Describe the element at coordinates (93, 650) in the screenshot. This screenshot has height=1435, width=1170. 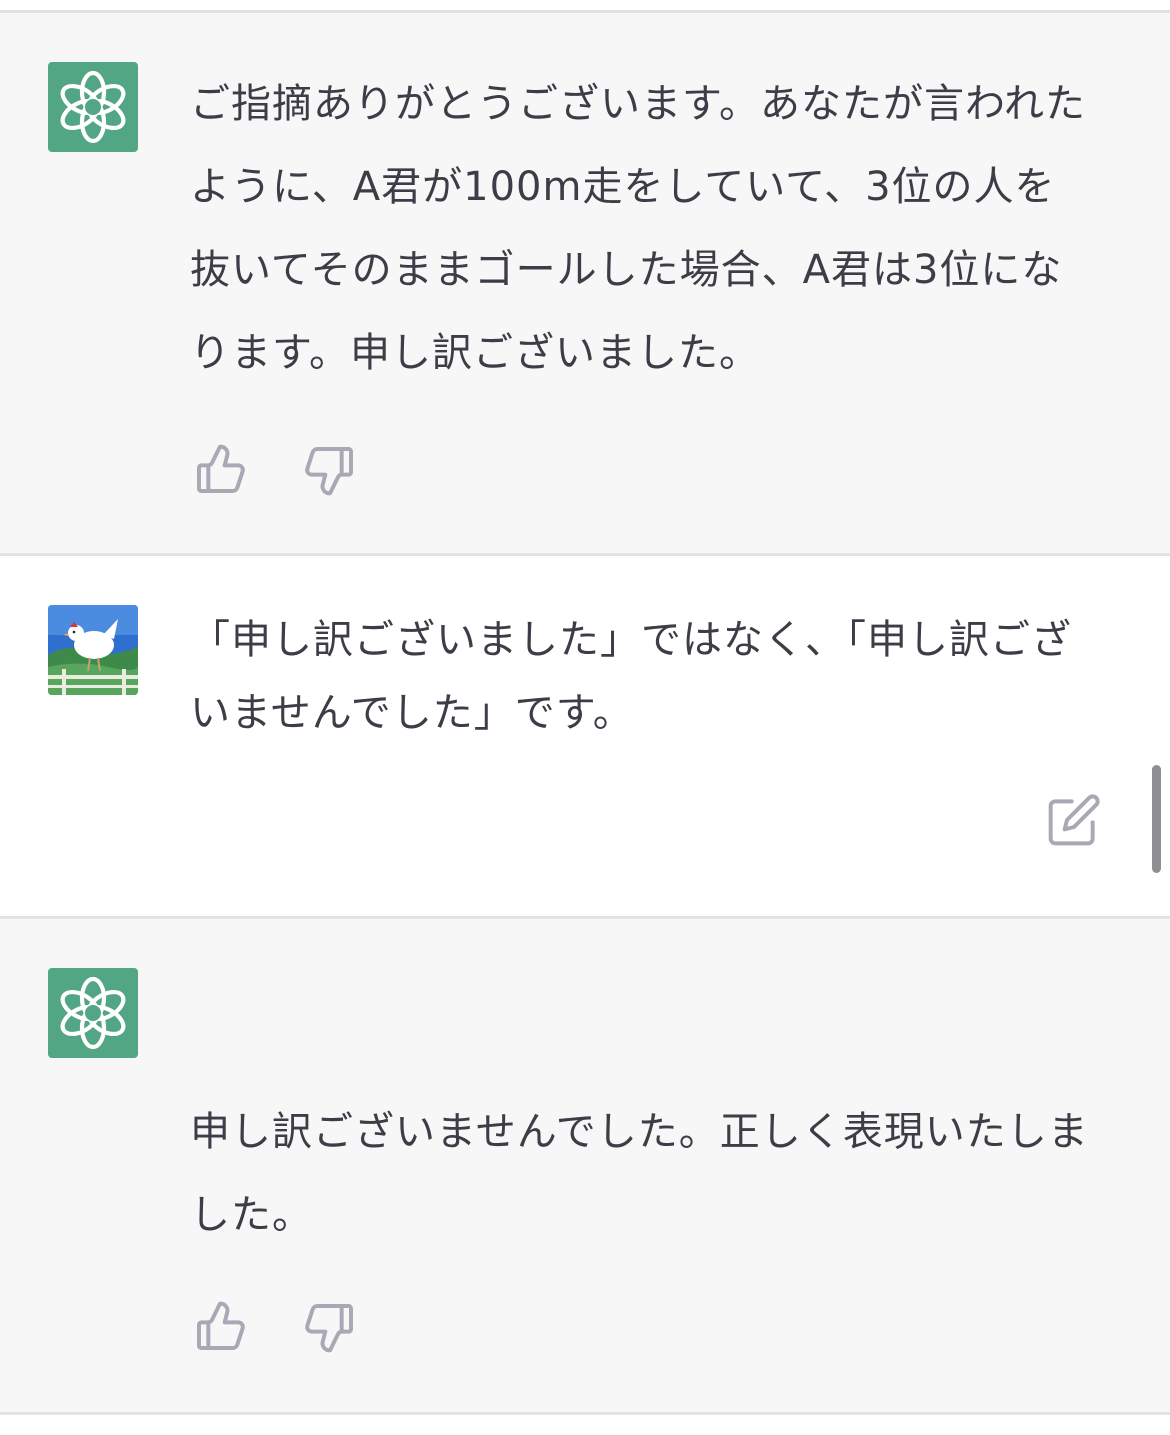
I see `chicken-avatar-icon` at that location.